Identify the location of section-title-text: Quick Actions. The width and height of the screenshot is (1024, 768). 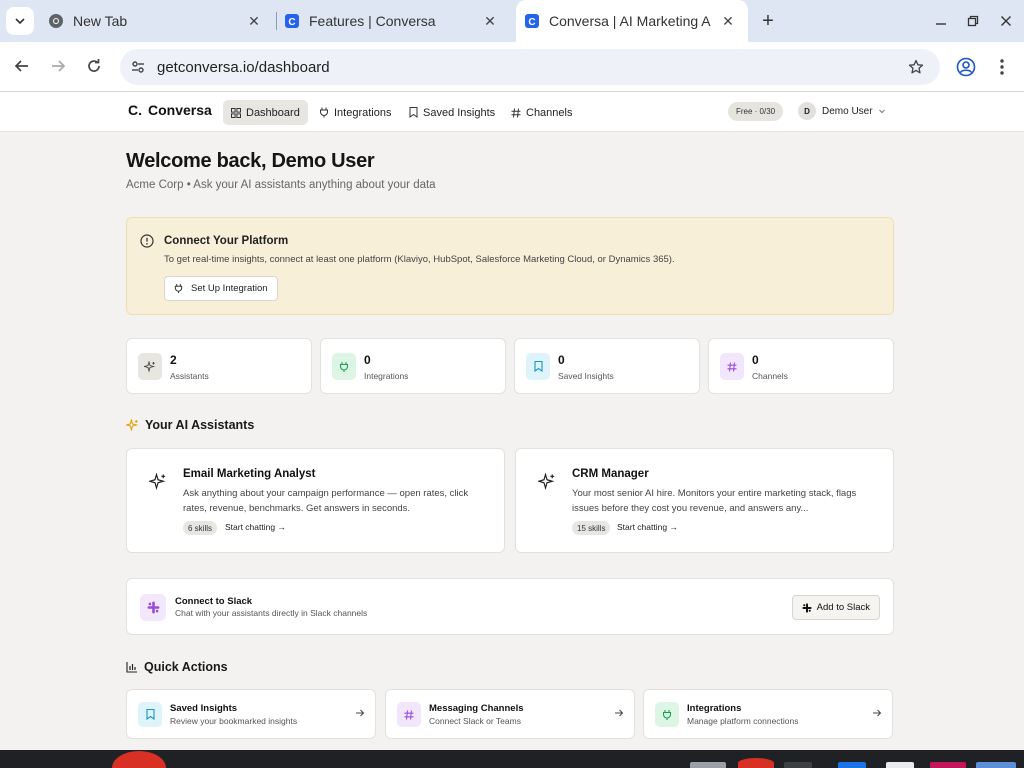
(186, 667).